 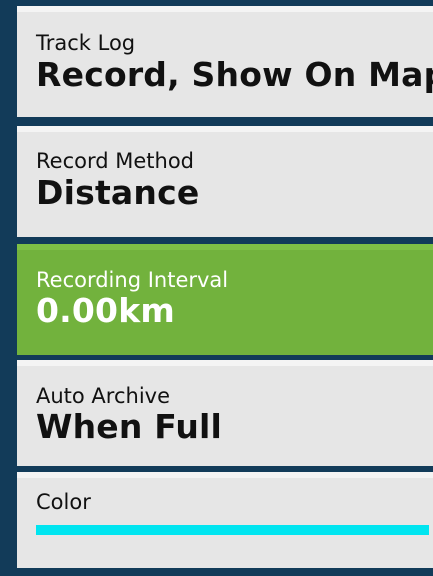 What do you see at coordinates (115, 161) in the screenshot?
I see `setting-label: Record Method` at bounding box center [115, 161].